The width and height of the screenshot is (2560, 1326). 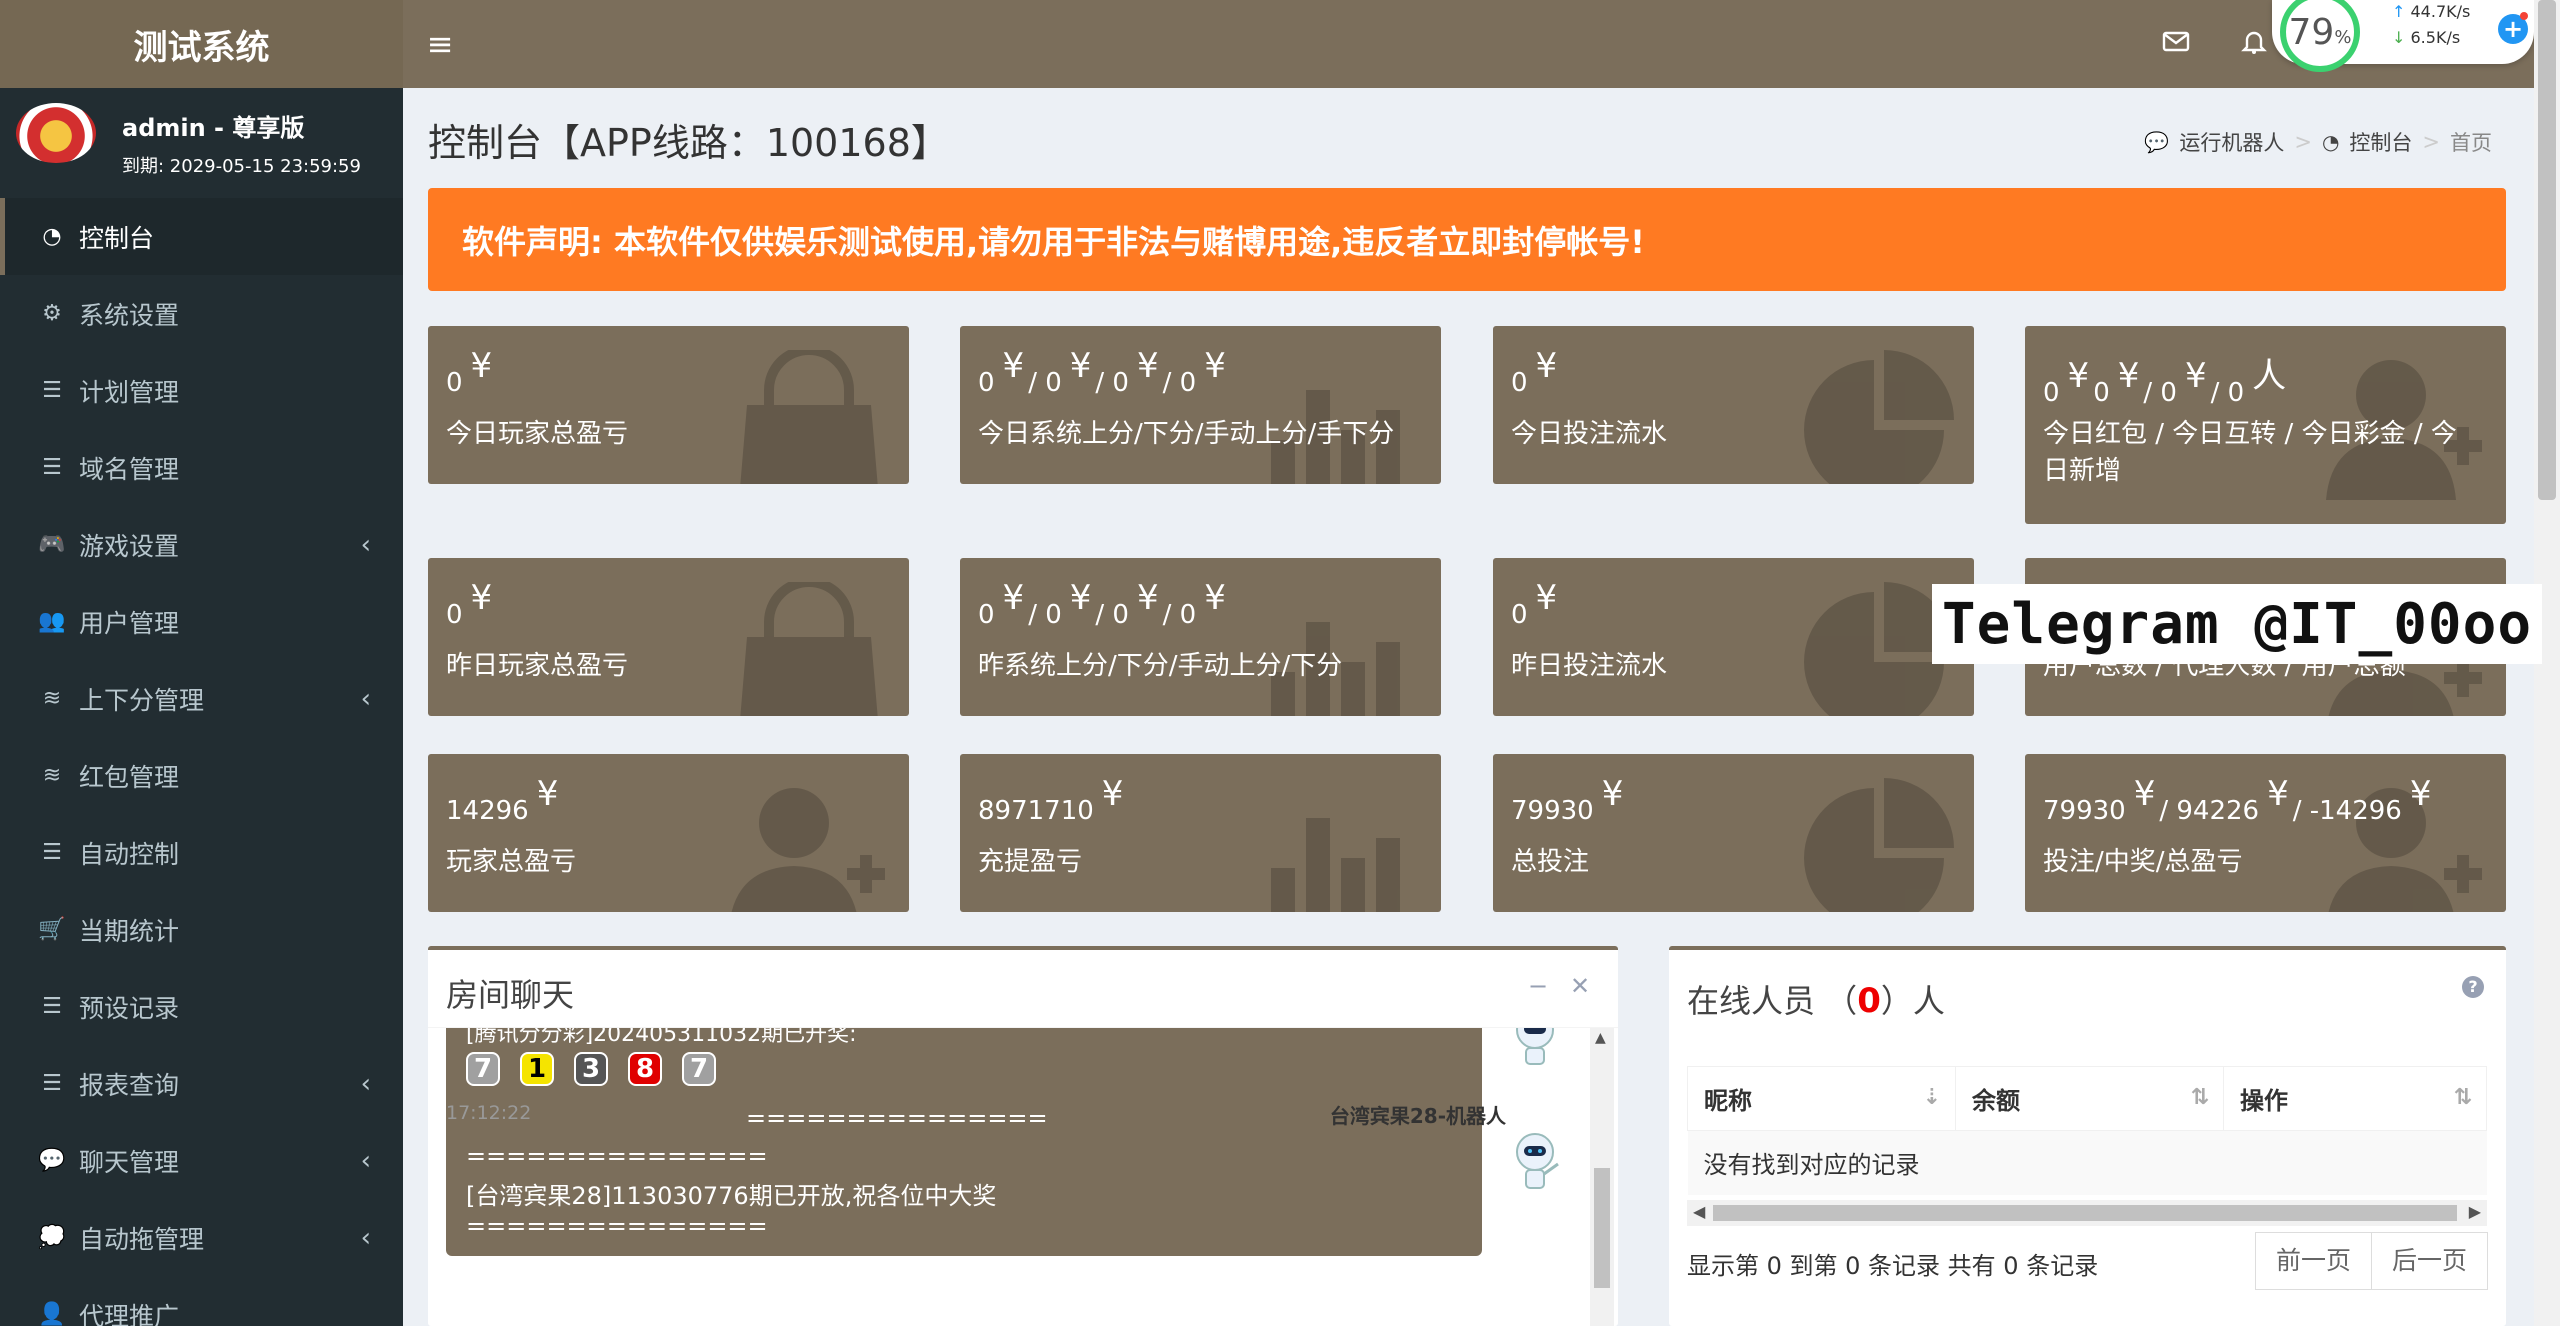 What do you see at coordinates (52, 313) in the screenshot?
I see `cogs-icon: ⚙` at bounding box center [52, 313].